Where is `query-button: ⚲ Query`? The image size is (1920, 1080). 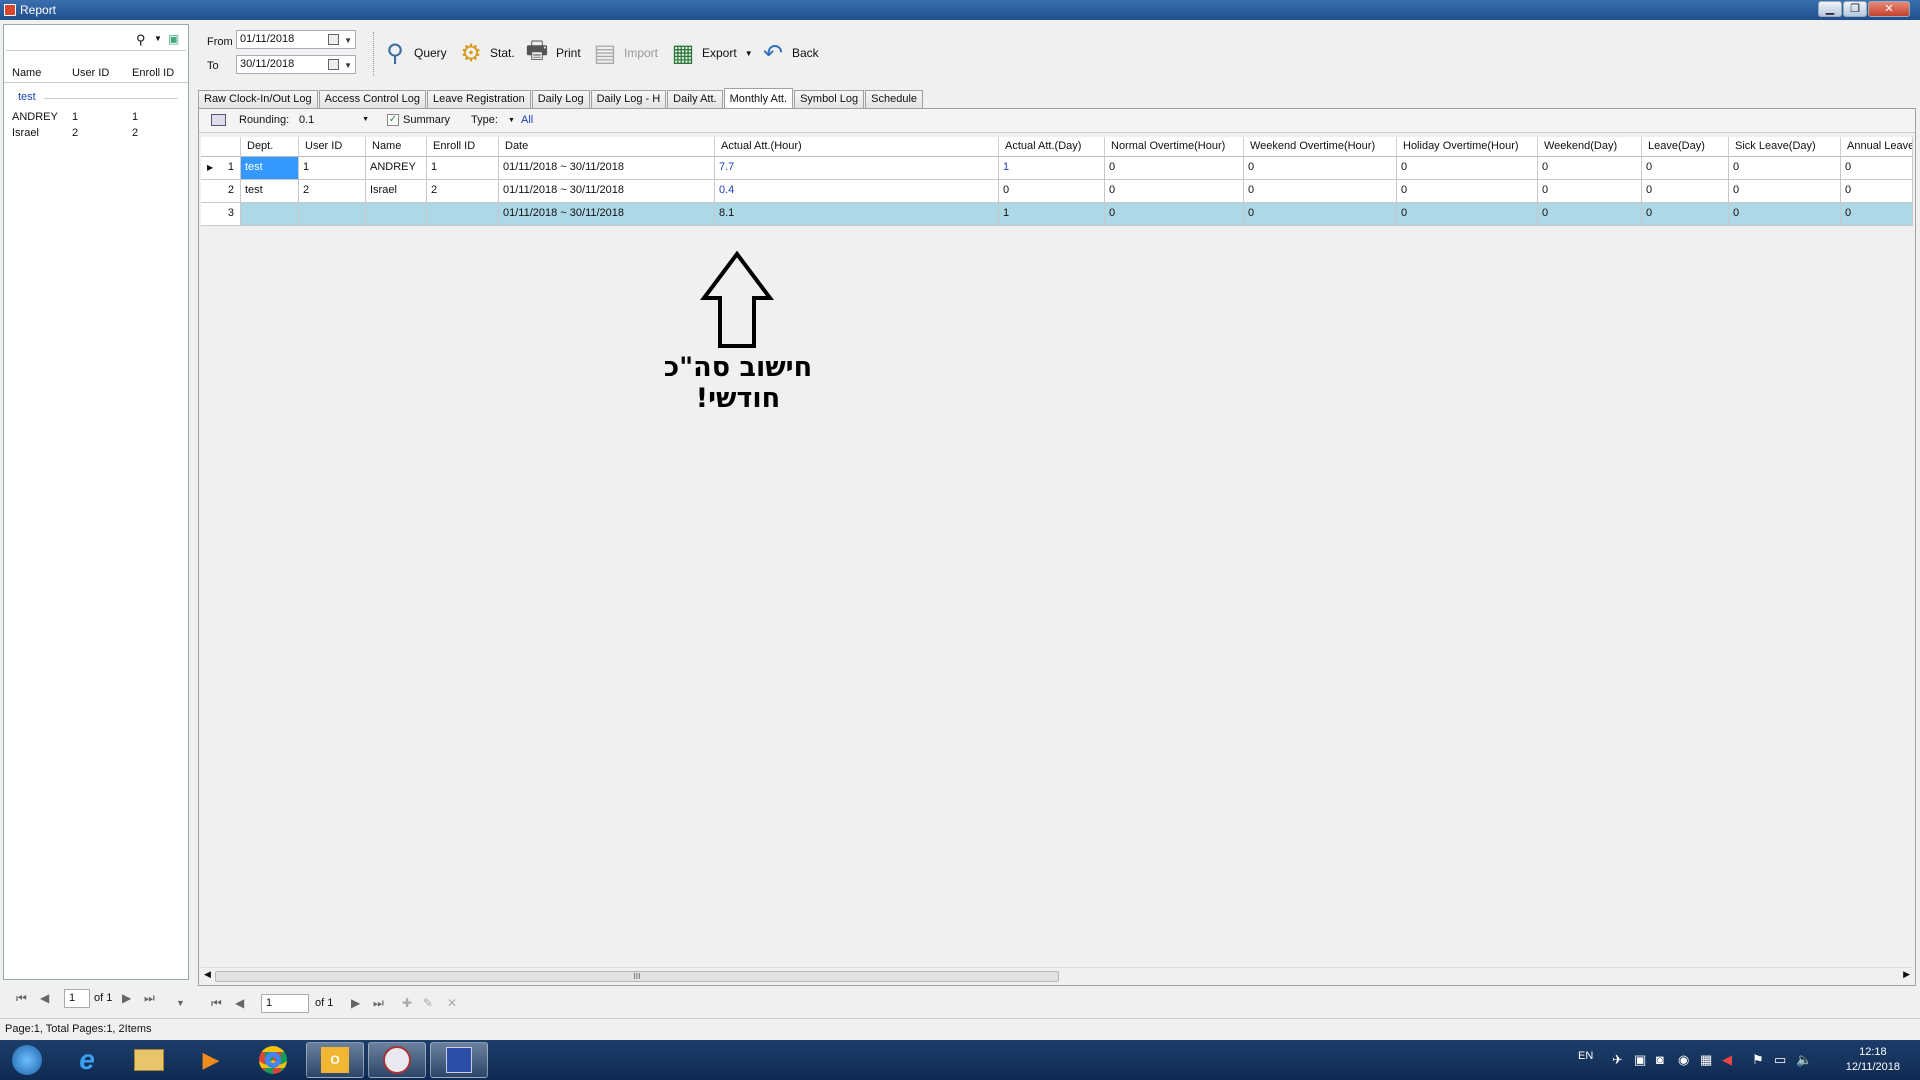 query-button: ⚲ Query is located at coordinates (413, 53).